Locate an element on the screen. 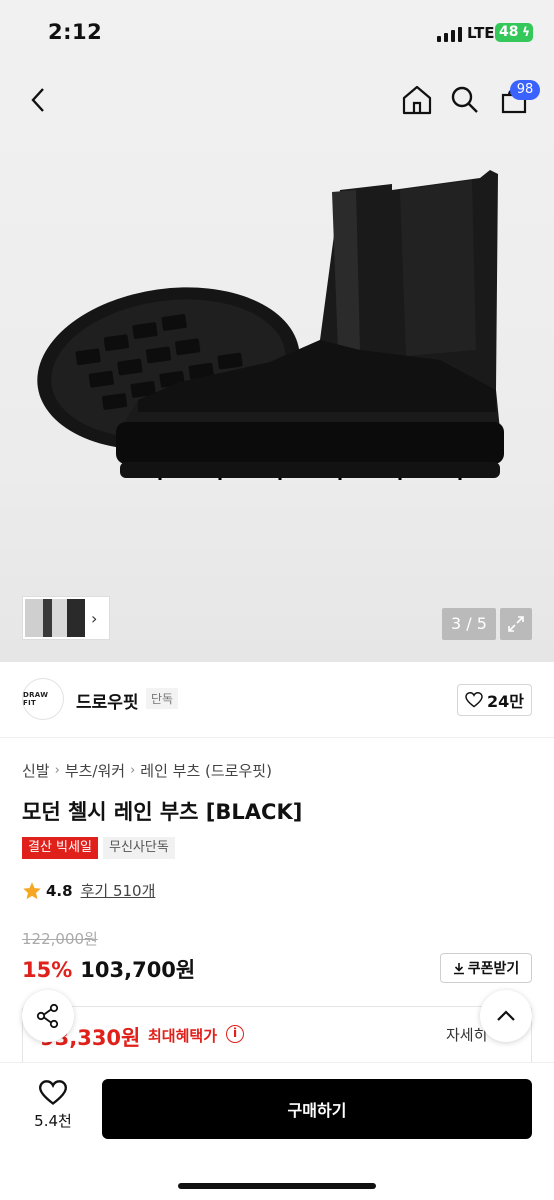 Image resolution: width=554 pixels, height=1200 pixels. coupon-button: 쿠폰받기 is located at coordinates (486, 968).